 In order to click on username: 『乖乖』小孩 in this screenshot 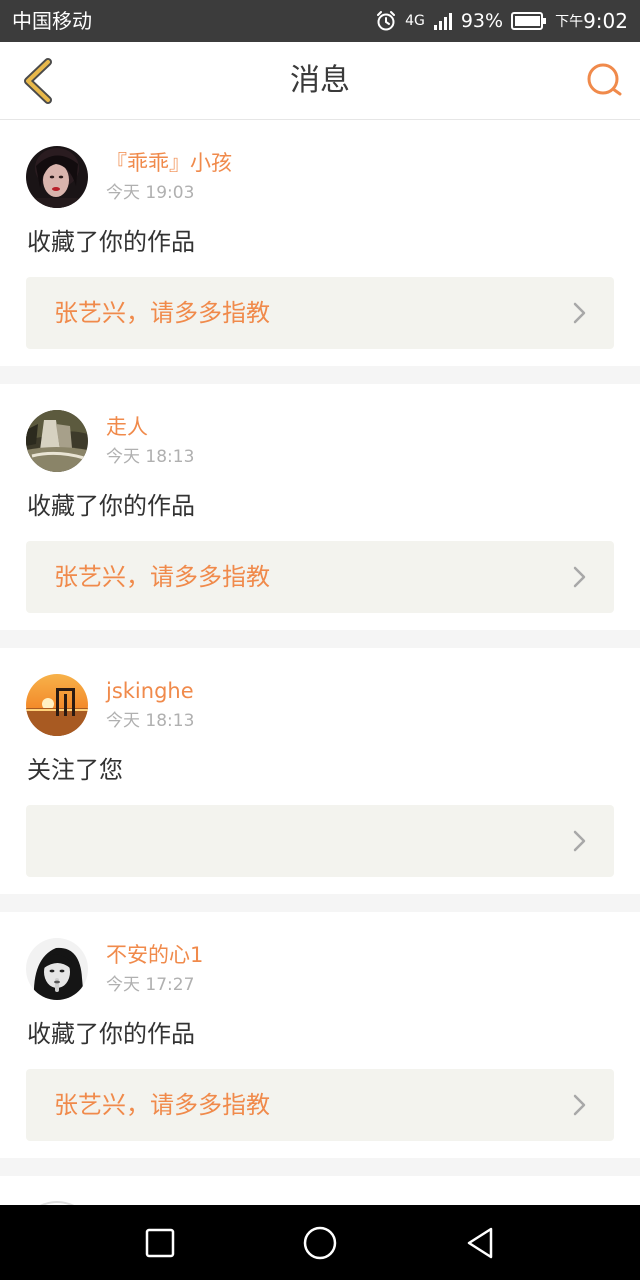, I will do `click(169, 163)`.